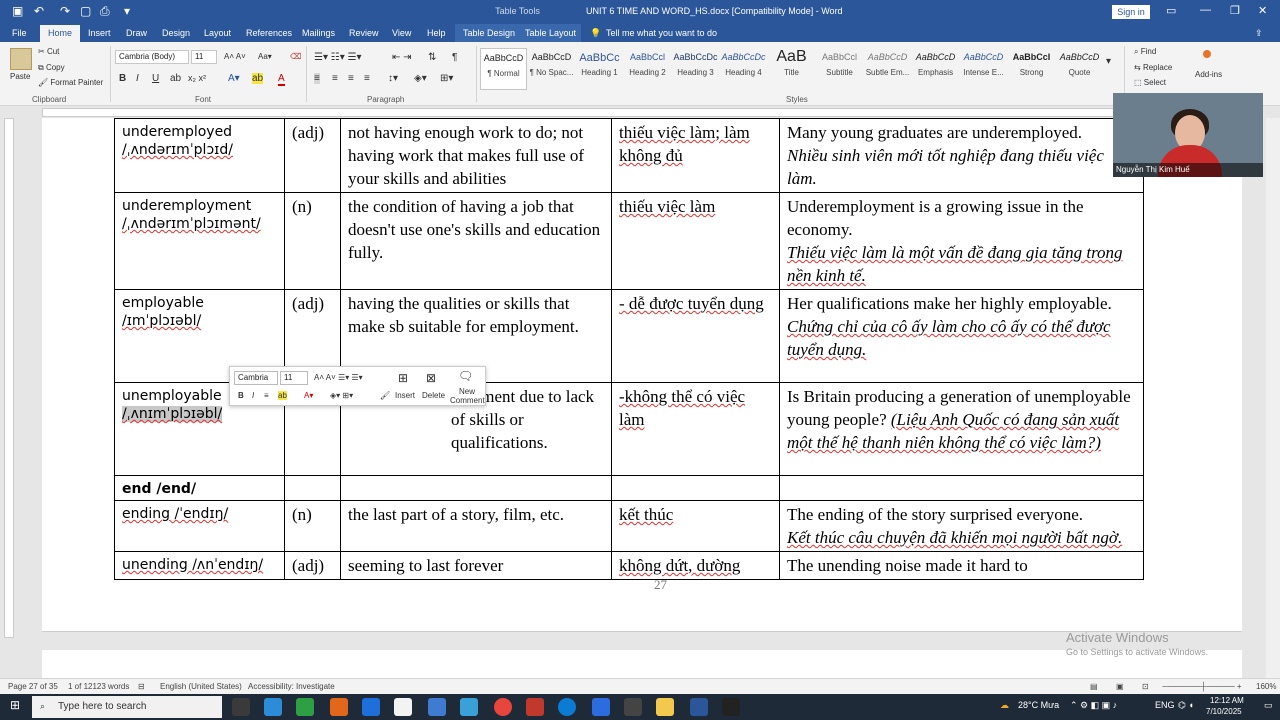 The height and width of the screenshot is (720, 1280). I want to click on file-explorer-icon, so click(665, 707).